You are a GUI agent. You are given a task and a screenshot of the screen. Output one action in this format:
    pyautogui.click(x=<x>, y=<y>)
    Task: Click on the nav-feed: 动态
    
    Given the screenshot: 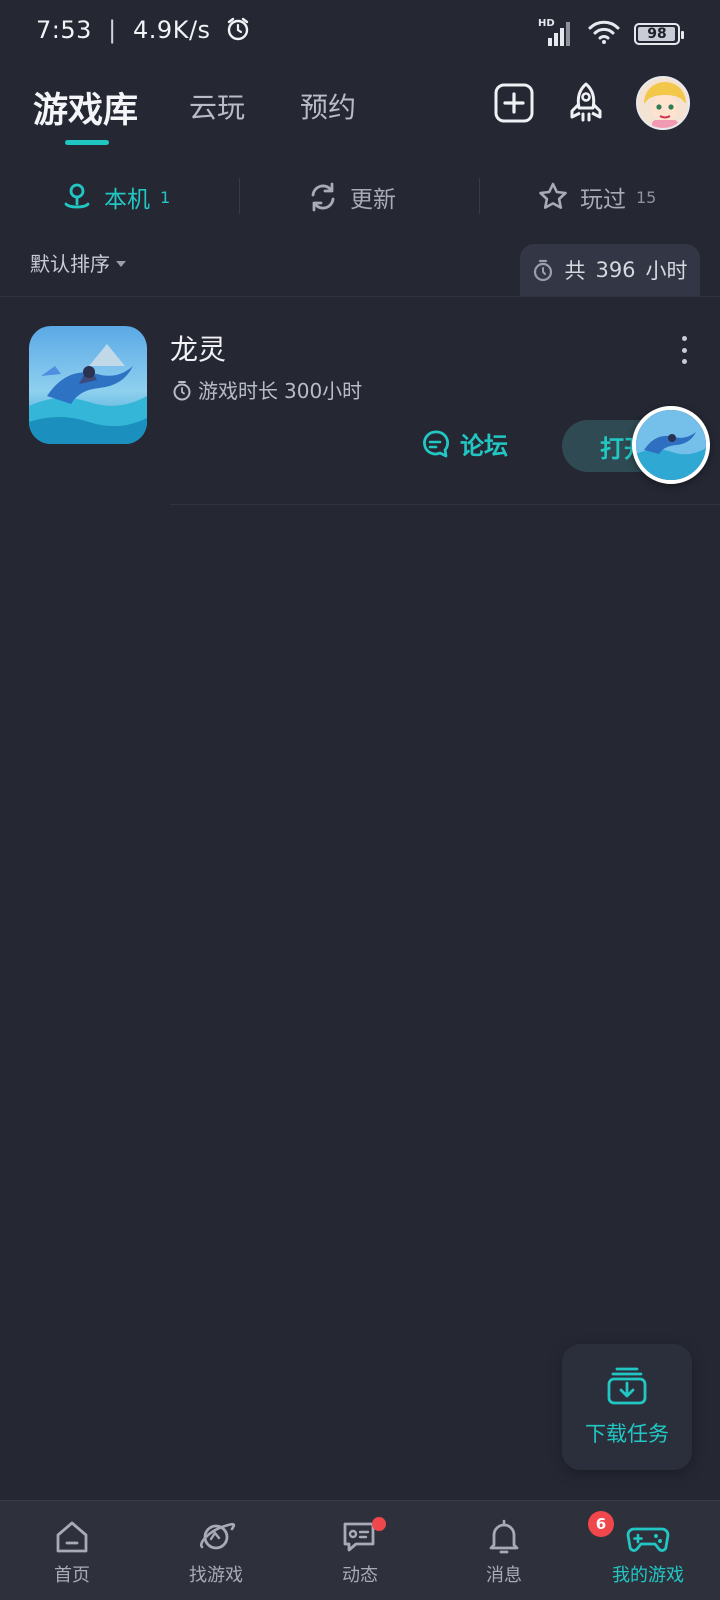 What is the action you would take?
    pyautogui.click(x=360, y=1552)
    